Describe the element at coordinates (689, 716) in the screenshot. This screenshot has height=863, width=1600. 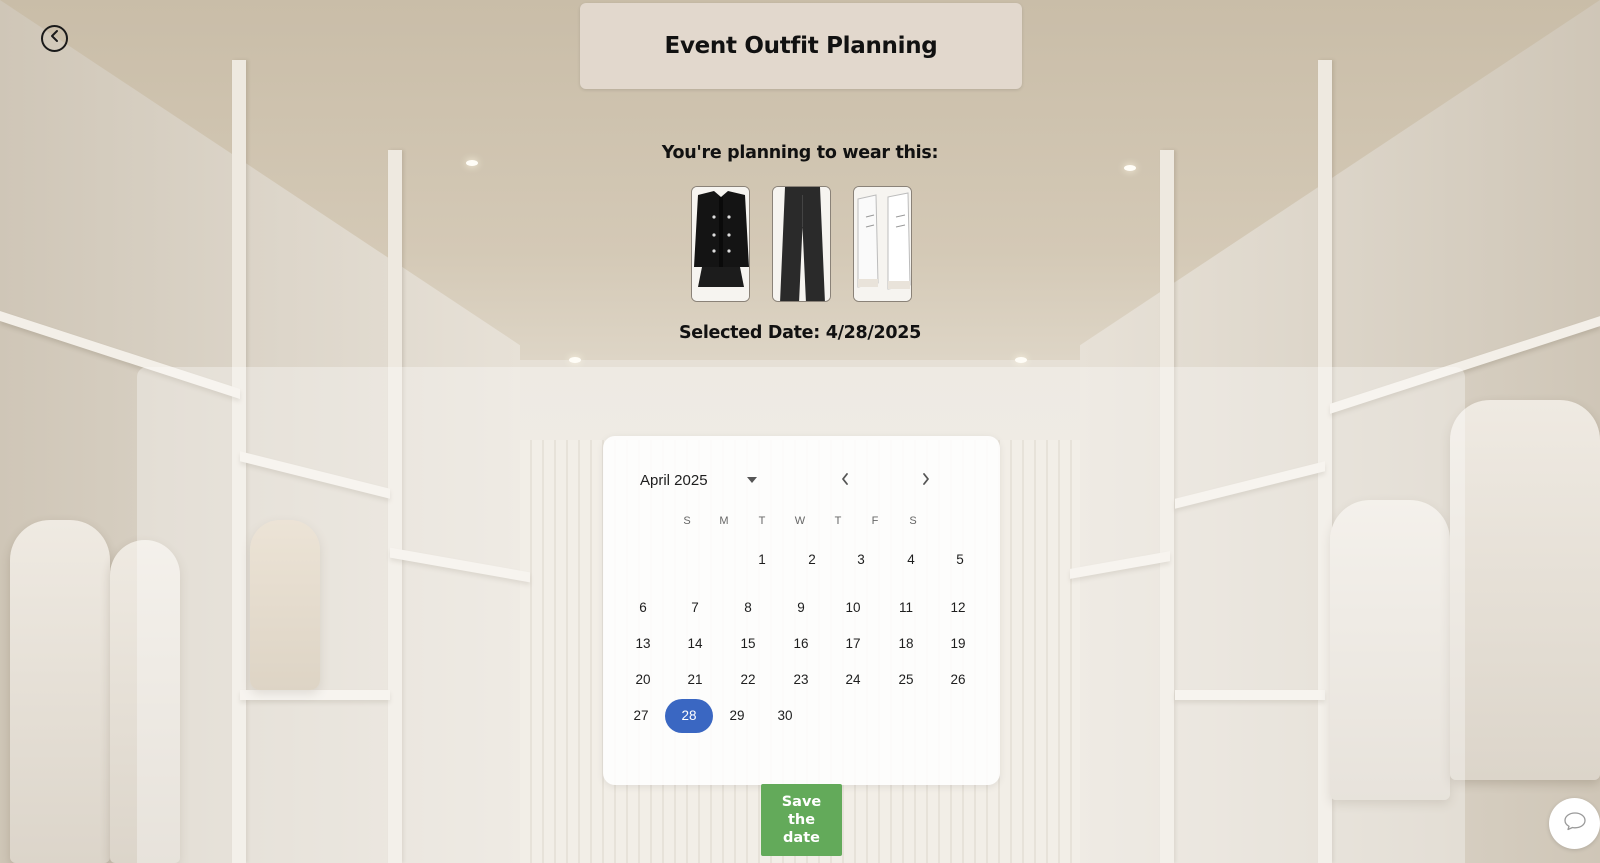
I see `calendar-day-selected: 28` at that location.